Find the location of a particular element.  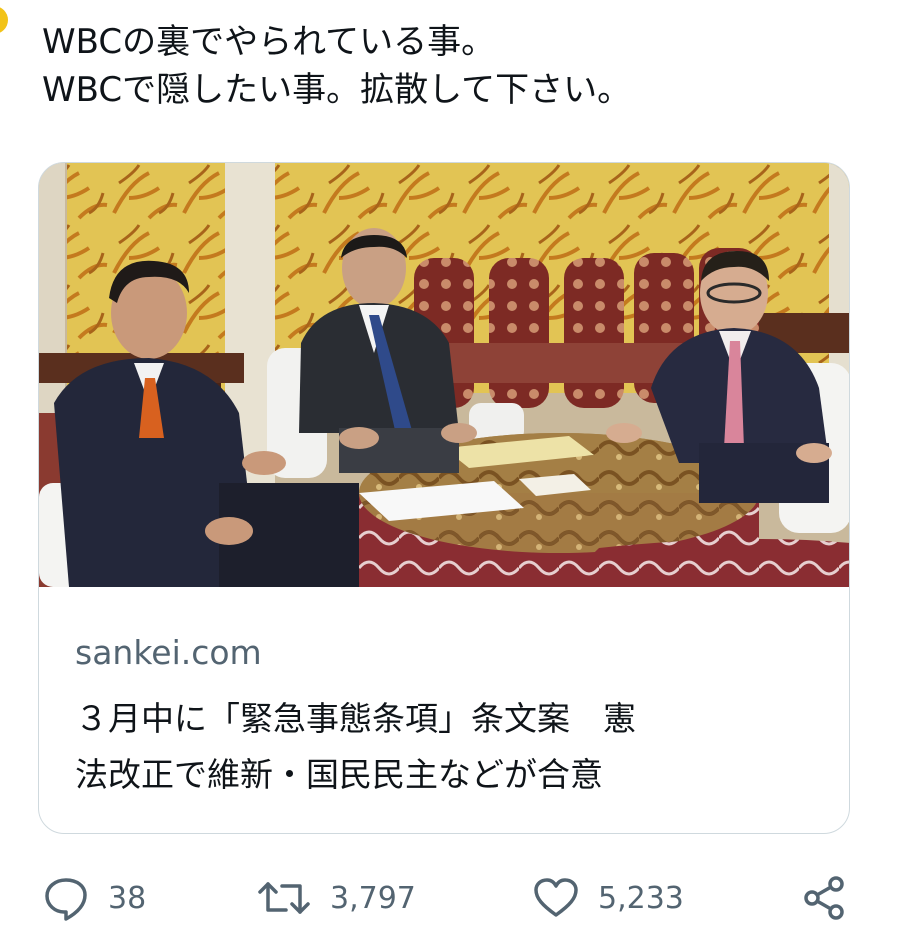

share-button is located at coordinates (824, 898).